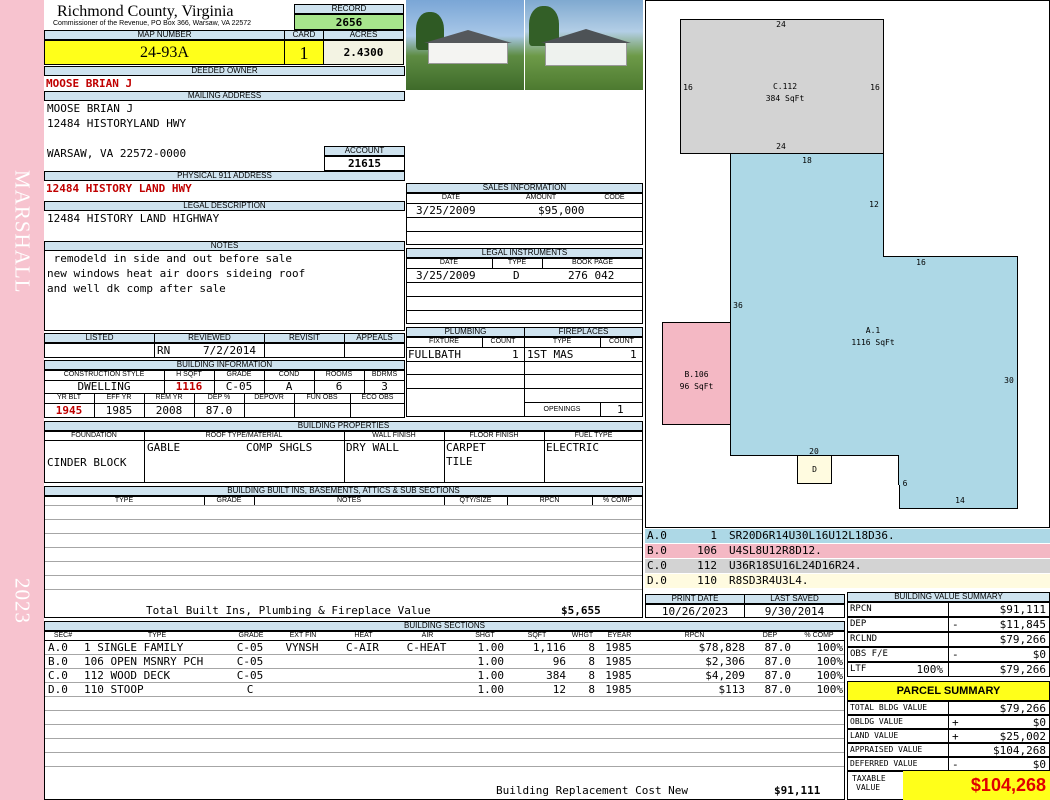 The width and height of the screenshot is (1050, 800). I want to click on value-summary-value: $0, so click(1039, 654).